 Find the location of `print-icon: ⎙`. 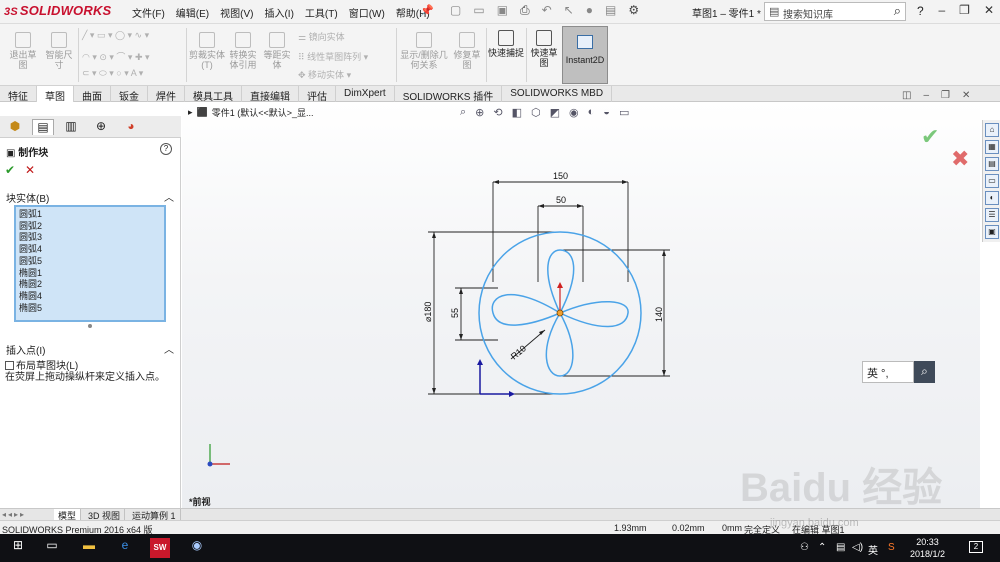

print-icon: ⎙ is located at coordinates (525, 10).